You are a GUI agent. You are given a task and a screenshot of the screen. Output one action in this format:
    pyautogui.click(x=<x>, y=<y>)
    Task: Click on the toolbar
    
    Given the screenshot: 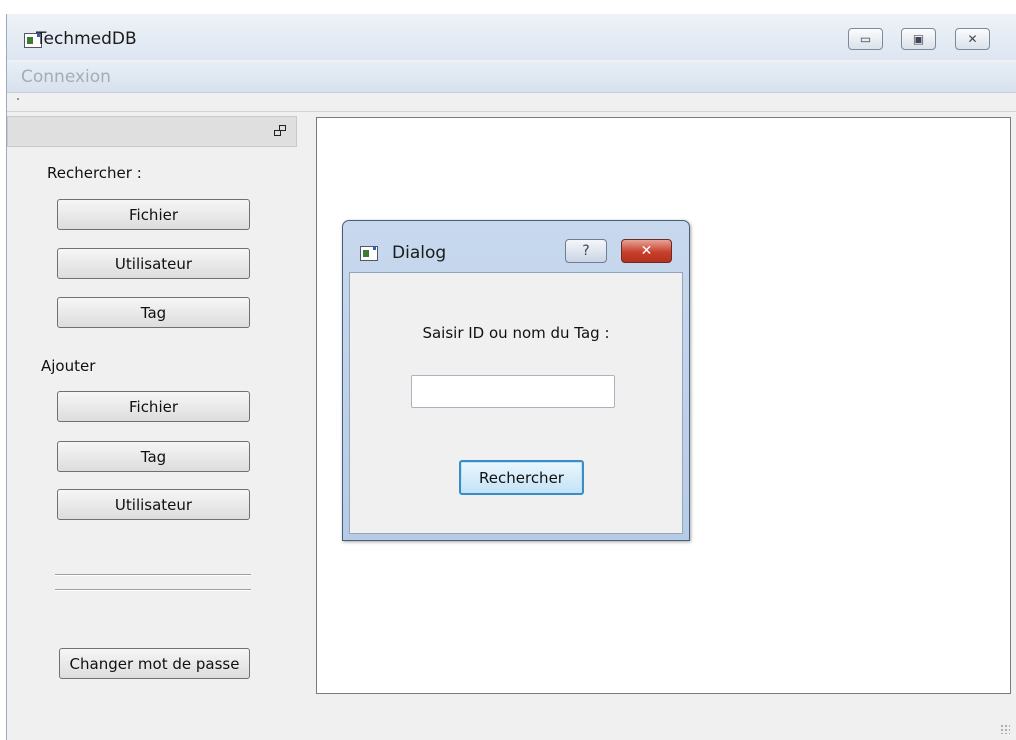 What is the action you would take?
    pyautogui.click(x=511, y=102)
    